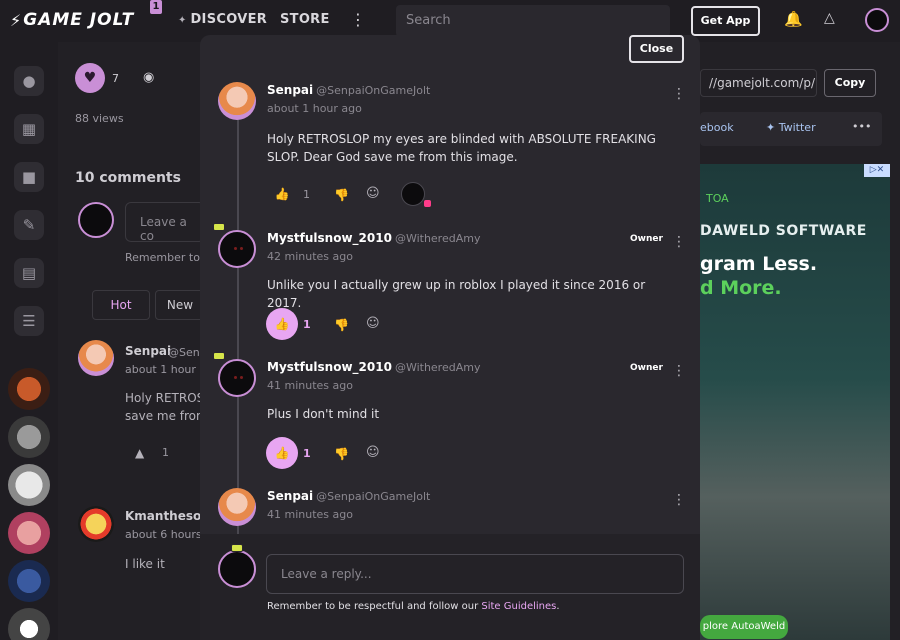 Image resolution: width=900 pixels, height=640 pixels. What do you see at coordinates (139, 453) in the screenshot?
I see `thumbs-up-icon: ▲` at bounding box center [139, 453].